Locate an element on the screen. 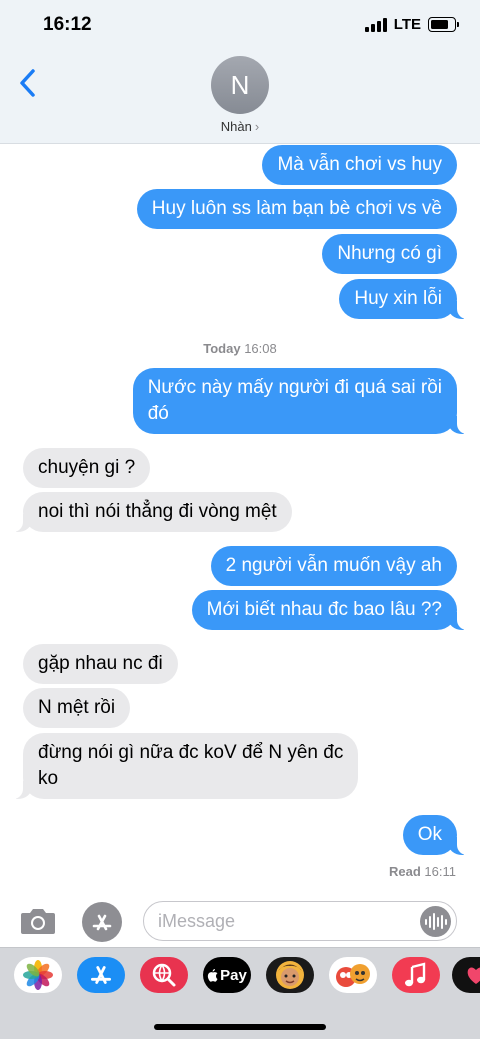 Image resolution: width=480 pixels, height=1039 pixels. timestamp-day: Today is located at coordinates (222, 348).